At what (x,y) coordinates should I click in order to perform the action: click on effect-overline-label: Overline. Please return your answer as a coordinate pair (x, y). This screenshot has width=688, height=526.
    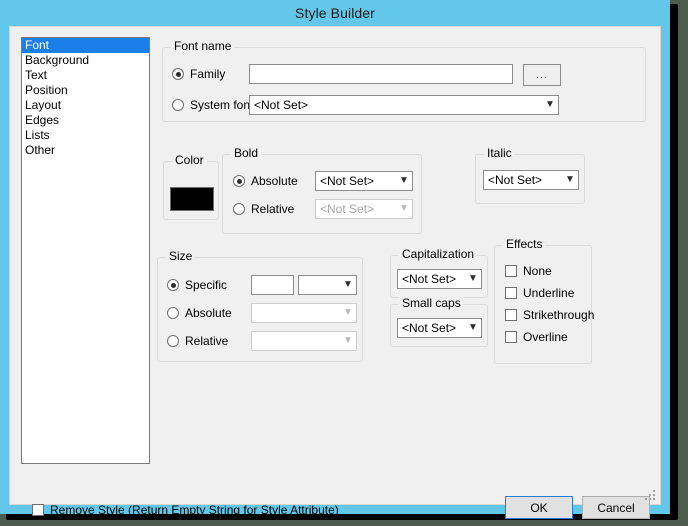
    Looking at the image, I should click on (545, 337).